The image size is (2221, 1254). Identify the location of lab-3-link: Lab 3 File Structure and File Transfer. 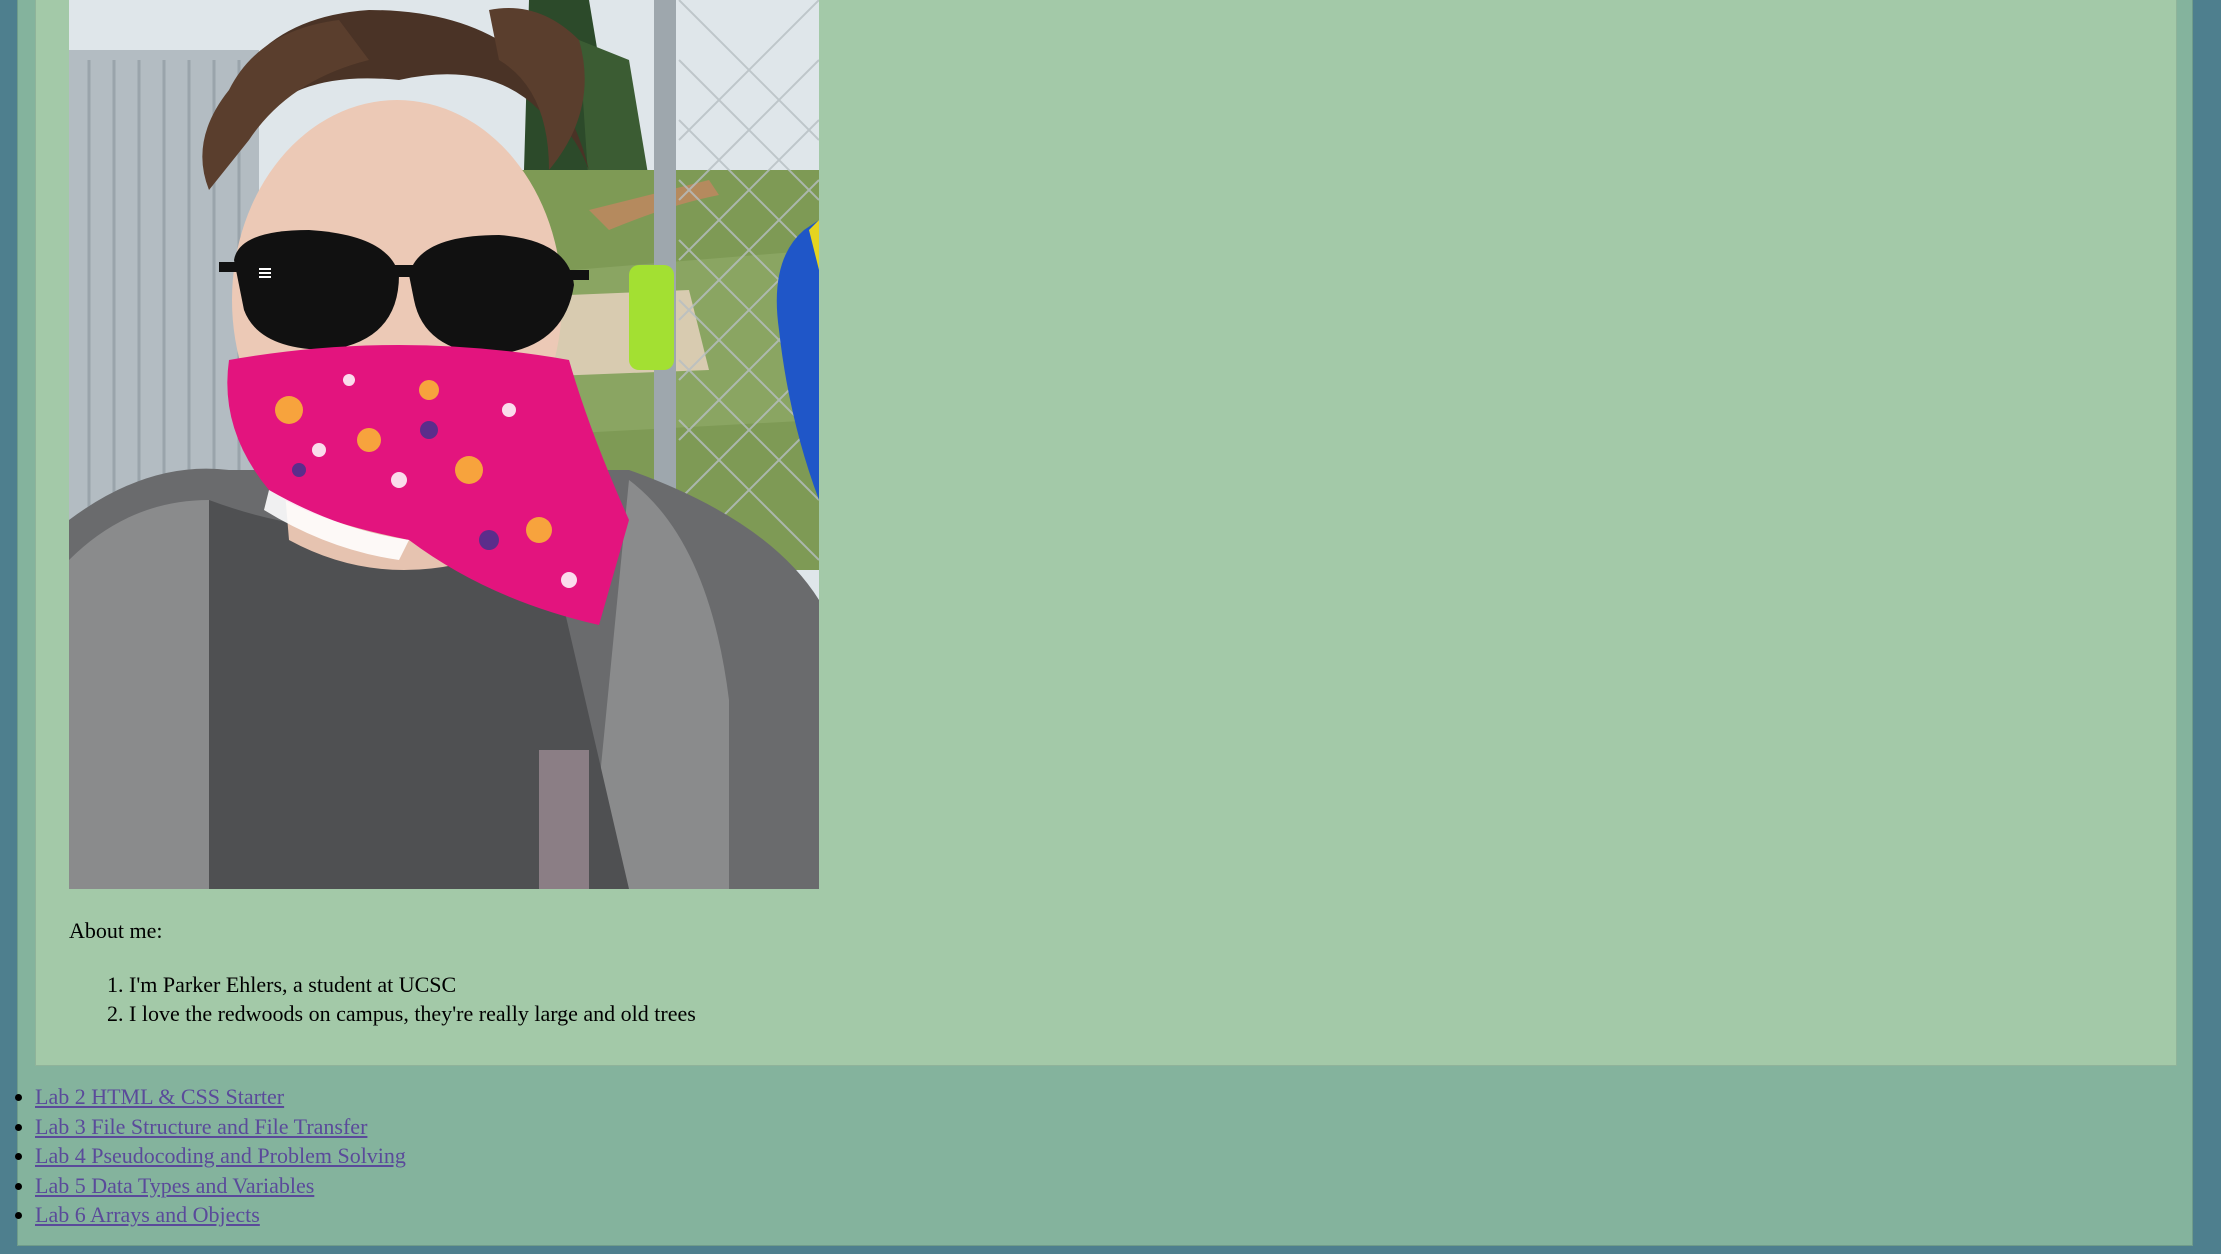
(201, 1126).